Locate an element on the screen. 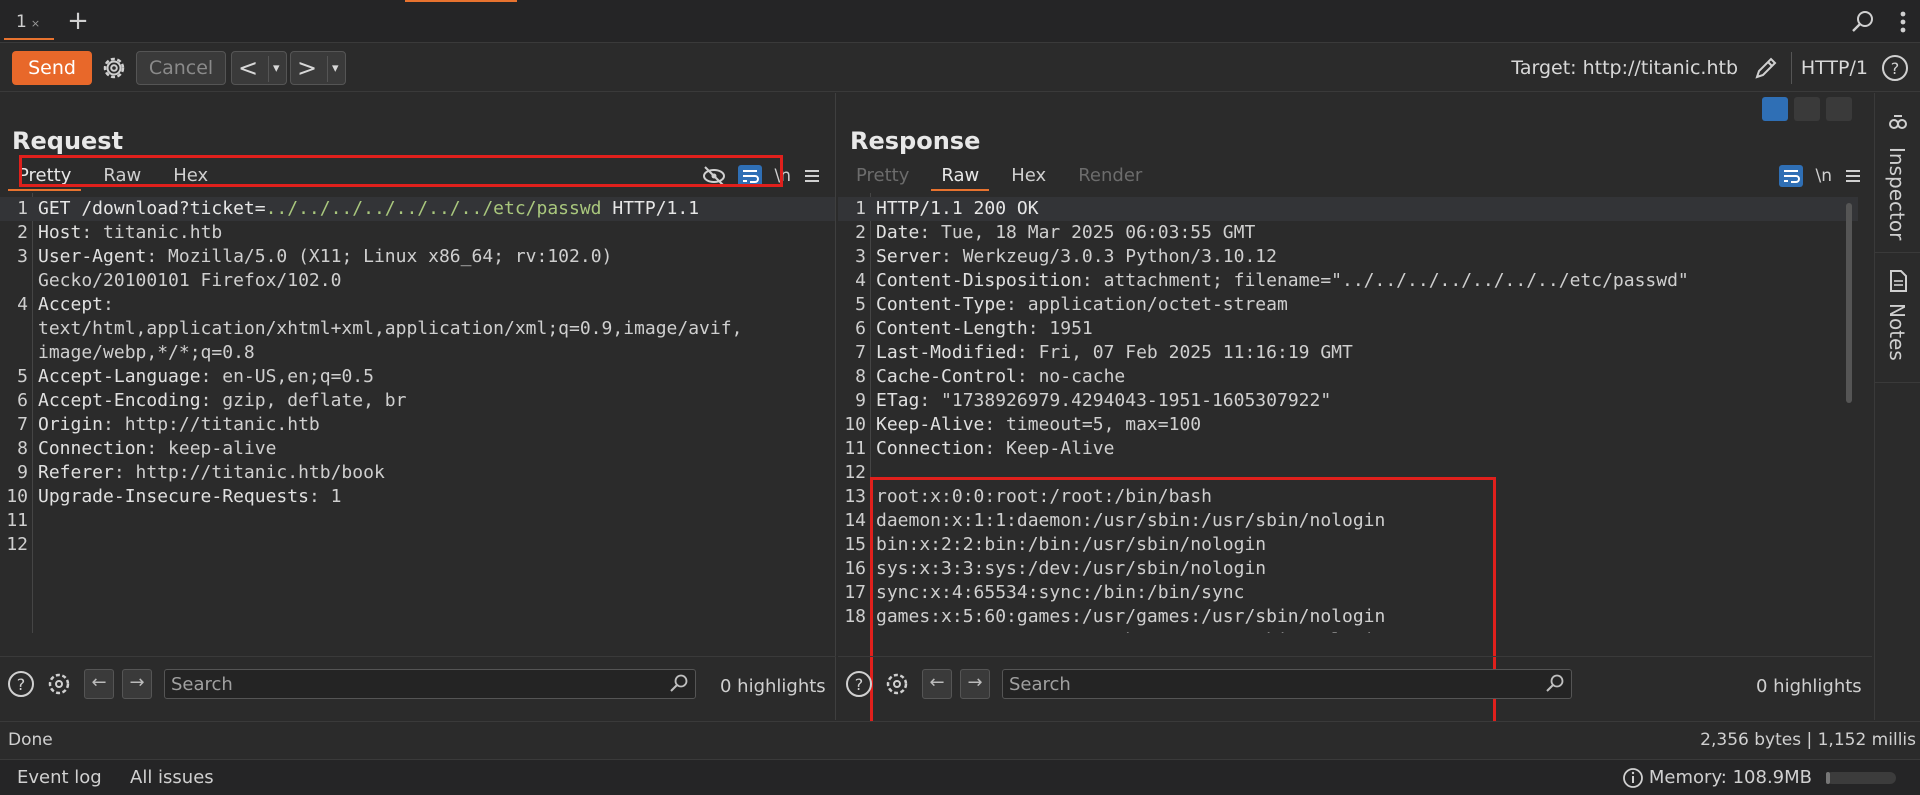 This screenshot has height=795, width=1920. right-sidebar: Inspector Notes is located at coordinates (1897, 406).